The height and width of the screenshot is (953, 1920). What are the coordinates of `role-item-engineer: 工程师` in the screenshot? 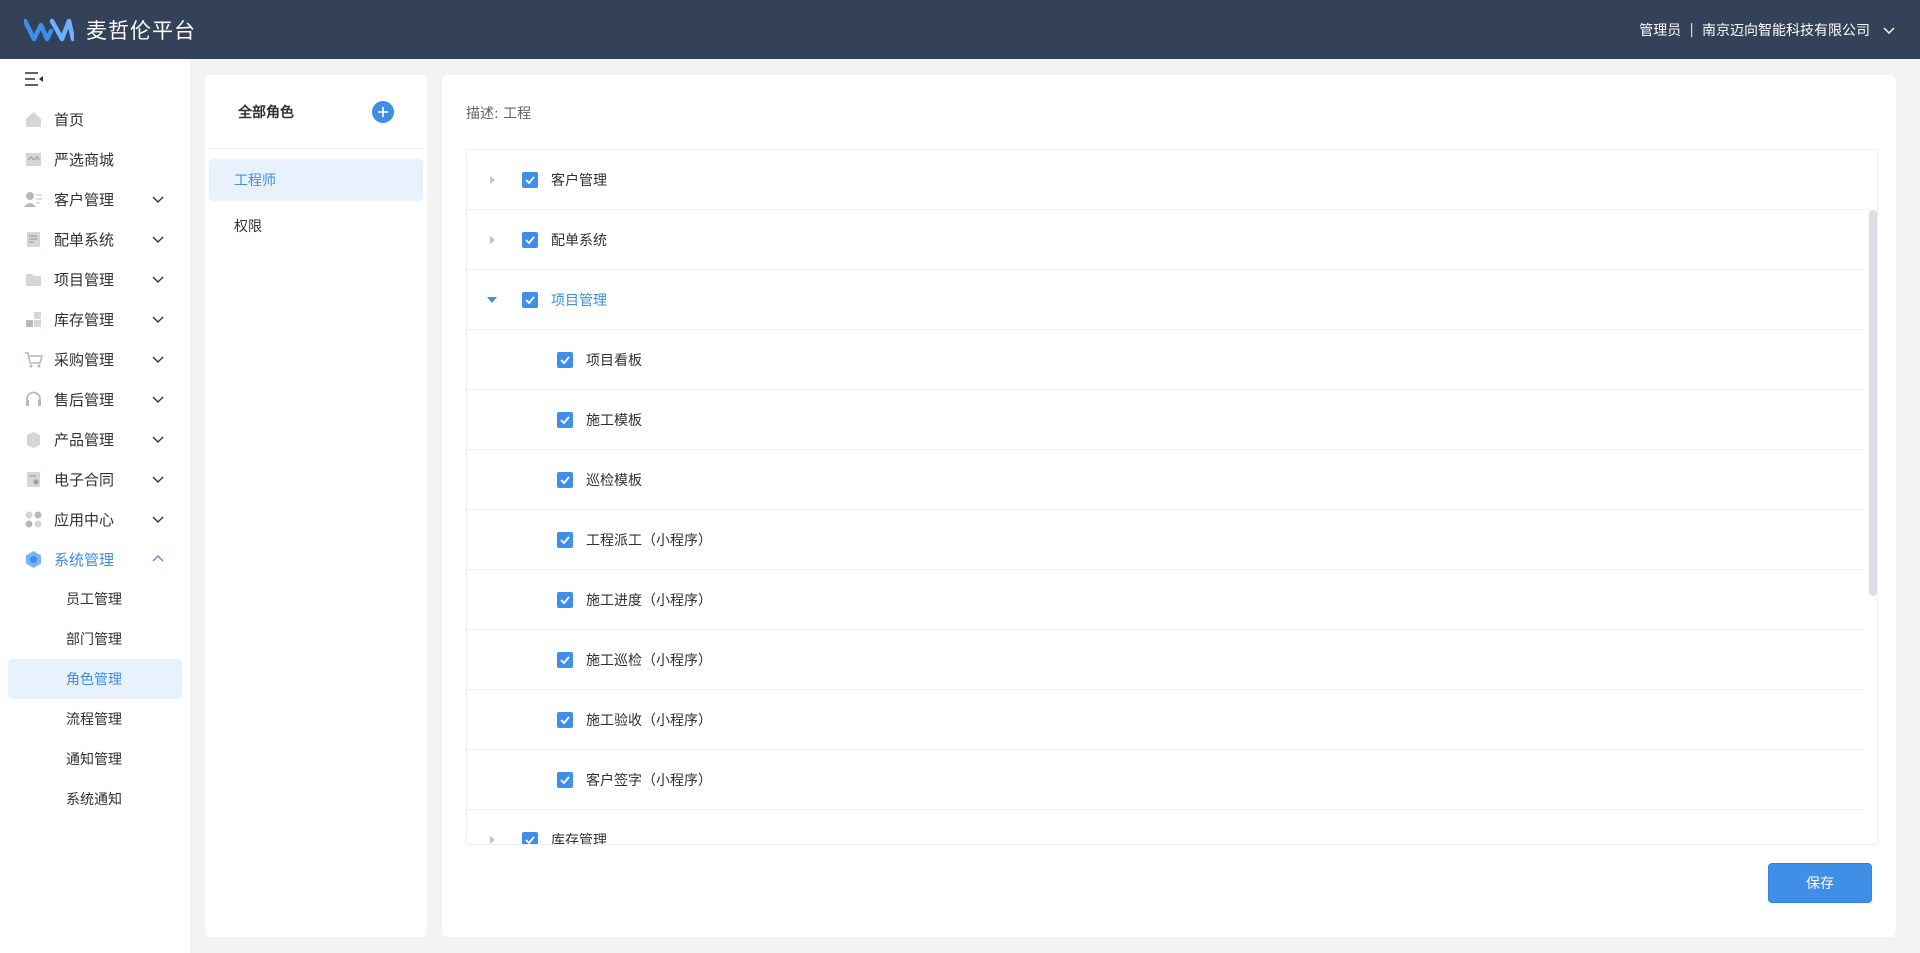 It's located at (316, 180).